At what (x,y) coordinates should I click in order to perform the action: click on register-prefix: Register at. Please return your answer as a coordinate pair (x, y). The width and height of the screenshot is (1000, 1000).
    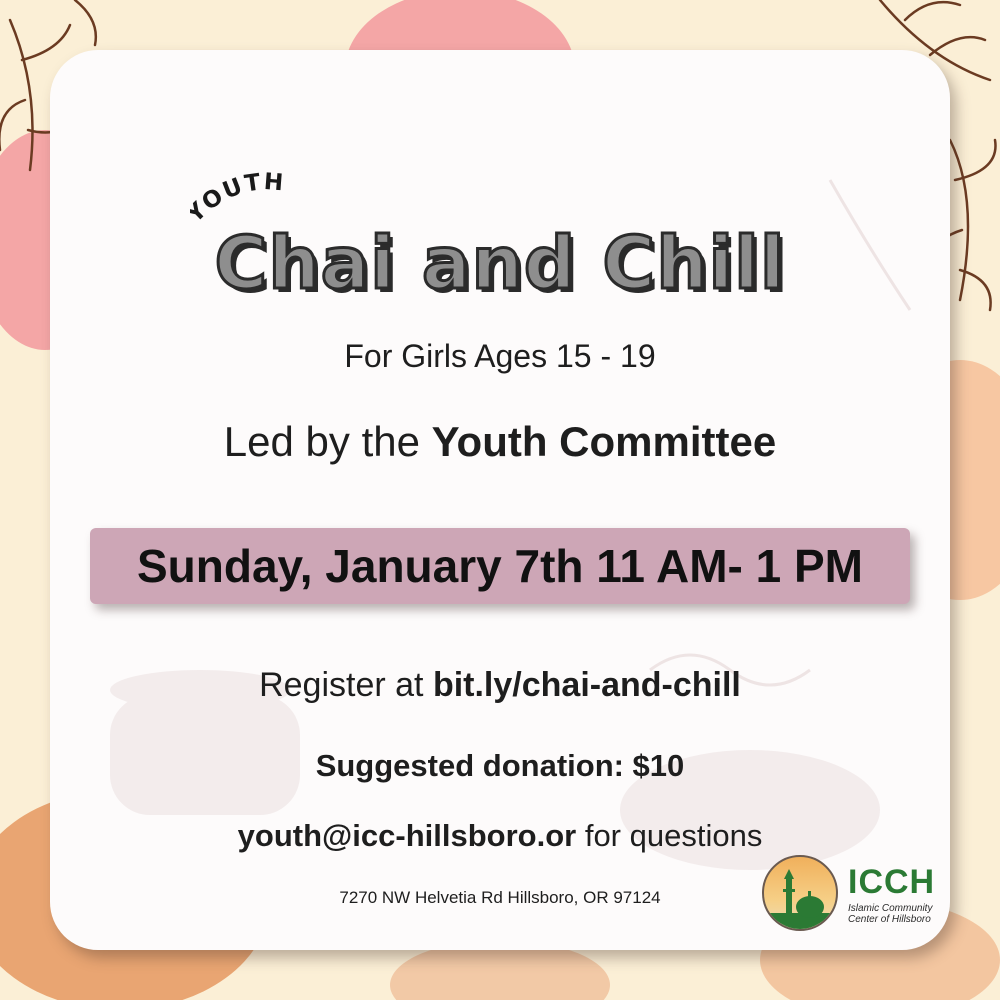
    Looking at the image, I should click on (341, 685).